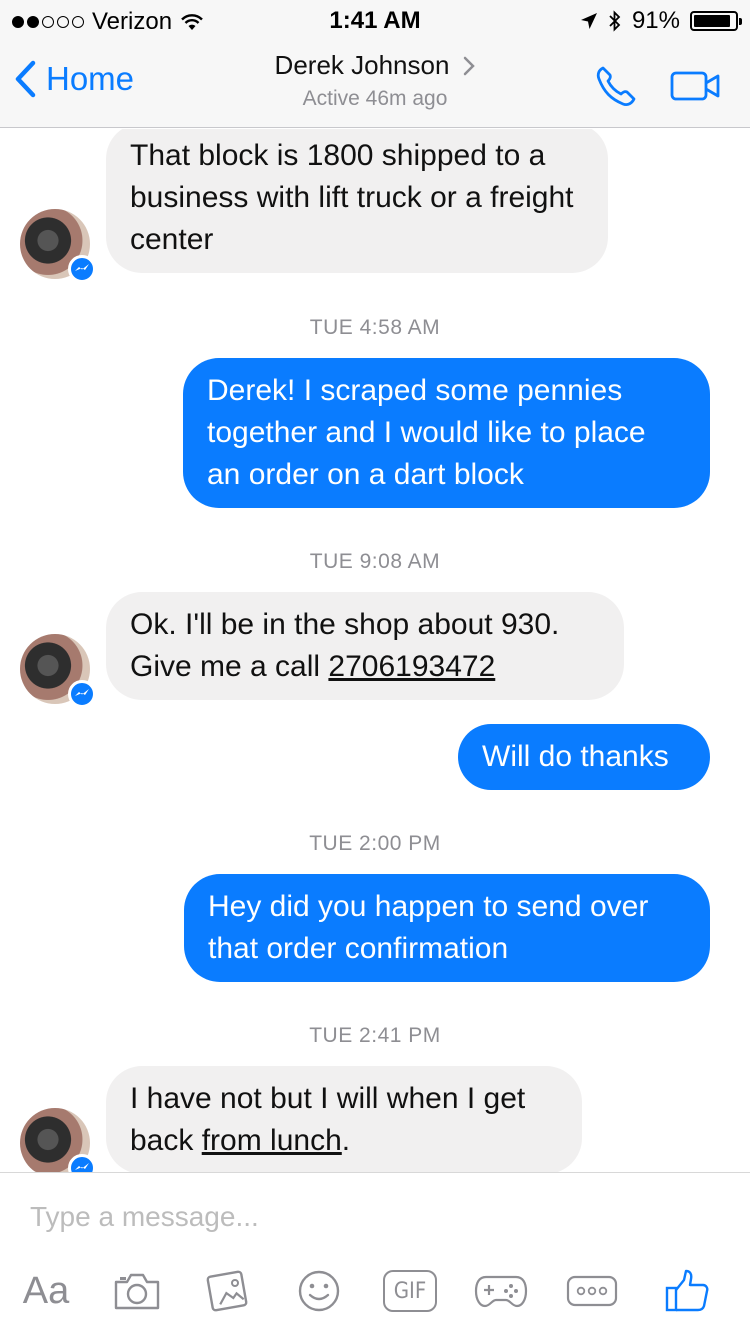 The height and width of the screenshot is (1334, 750). I want to click on message-text-end: ., so click(346, 1140).